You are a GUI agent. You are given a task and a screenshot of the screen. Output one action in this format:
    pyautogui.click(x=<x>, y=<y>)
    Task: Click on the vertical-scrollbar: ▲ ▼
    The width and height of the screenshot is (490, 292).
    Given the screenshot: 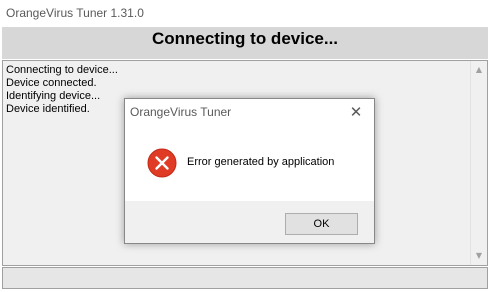 What is the action you would take?
    pyautogui.click(x=478, y=163)
    